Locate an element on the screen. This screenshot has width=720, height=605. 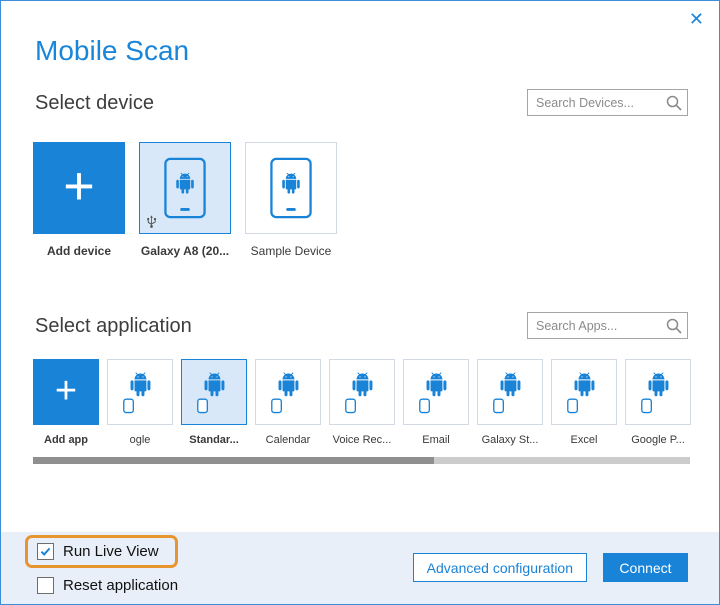
device-search-box is located at coordinates (607, 102).